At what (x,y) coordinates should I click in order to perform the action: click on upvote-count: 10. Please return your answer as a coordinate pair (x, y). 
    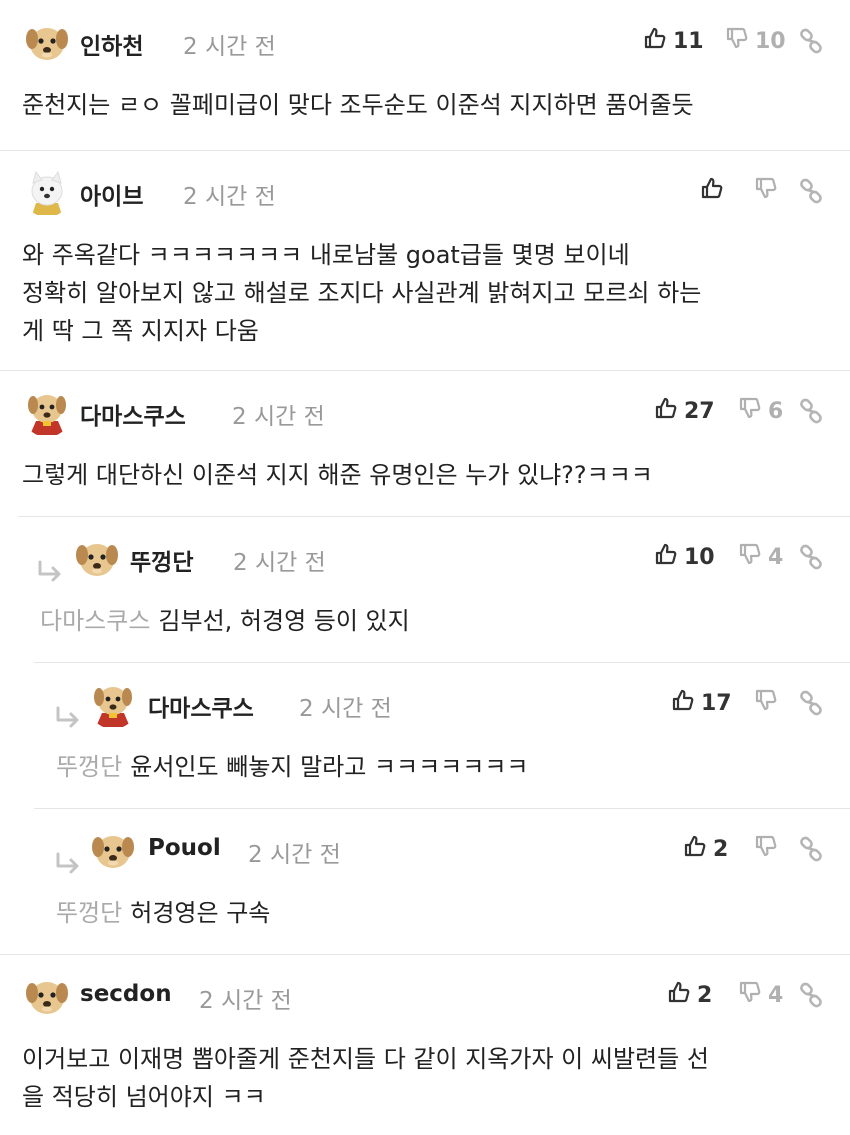
    Looking at the image, I should click on (699, 557).